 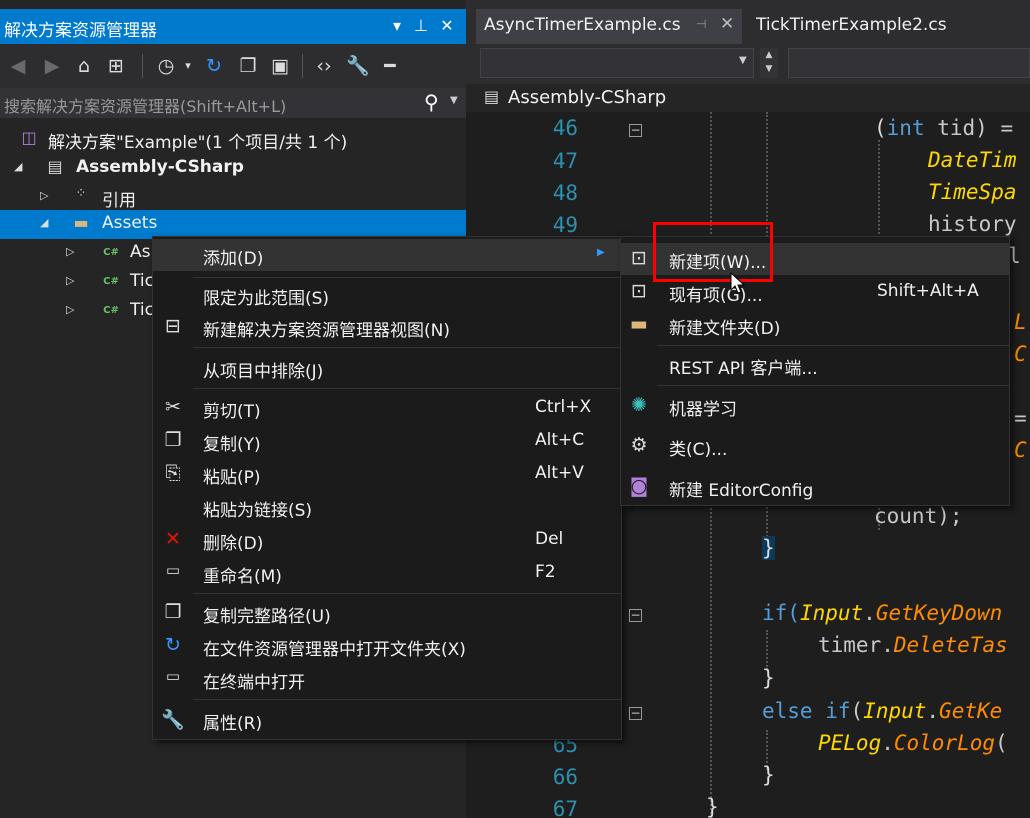 I want to click on solution-explorer-toolbar: ◀ ▶ ⌂ ⊞ ◷ ▾ ↻ ❐ ▣ ‹› 🔧 ━, so click(x=233, y=66).